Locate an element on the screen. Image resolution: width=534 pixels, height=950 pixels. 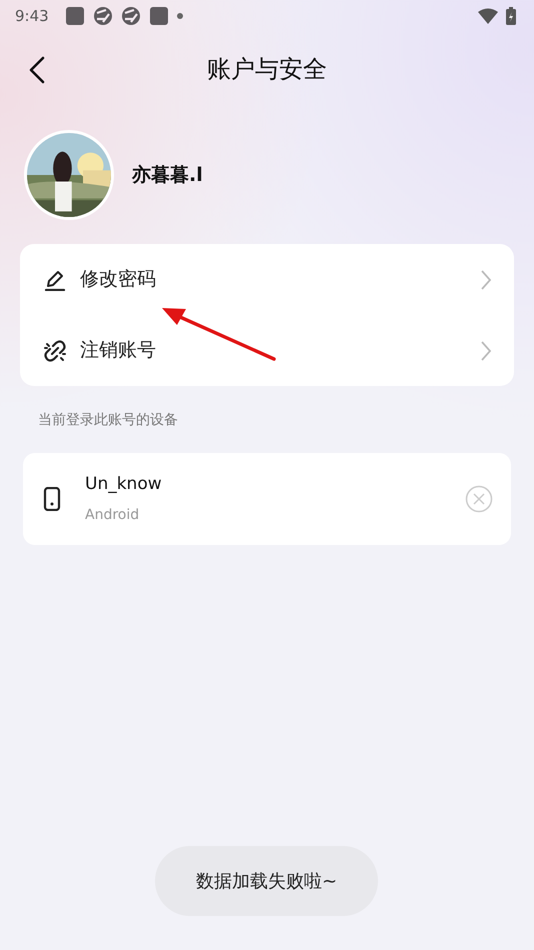
menu-item: 注销账号 is located at coordinates (267, 350).